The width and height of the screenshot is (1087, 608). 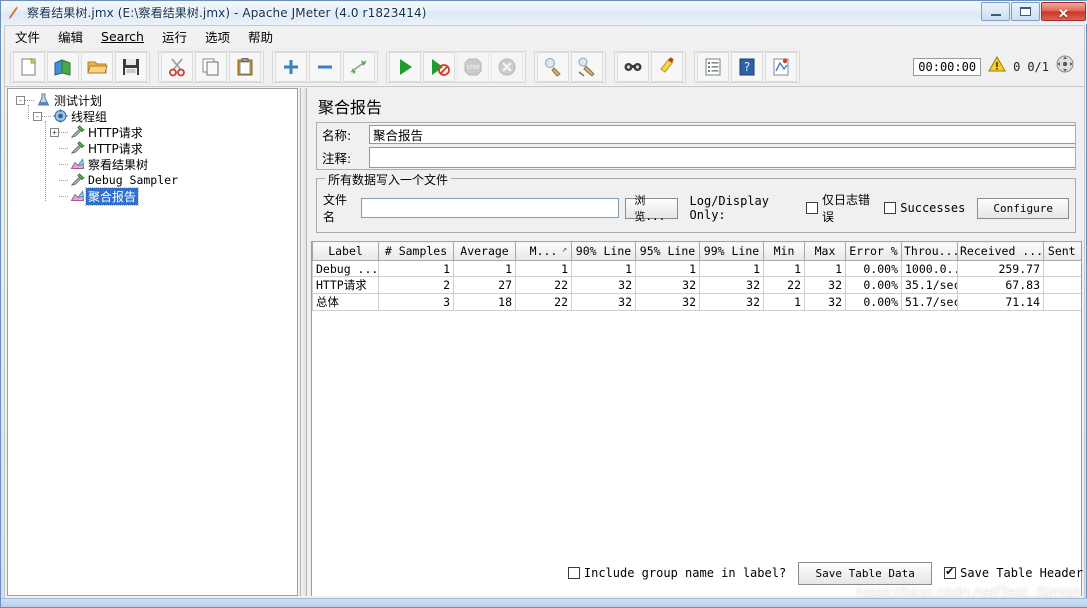 I want to click on save-table-data-label: Save Table Data, so click(x=865, y=573).